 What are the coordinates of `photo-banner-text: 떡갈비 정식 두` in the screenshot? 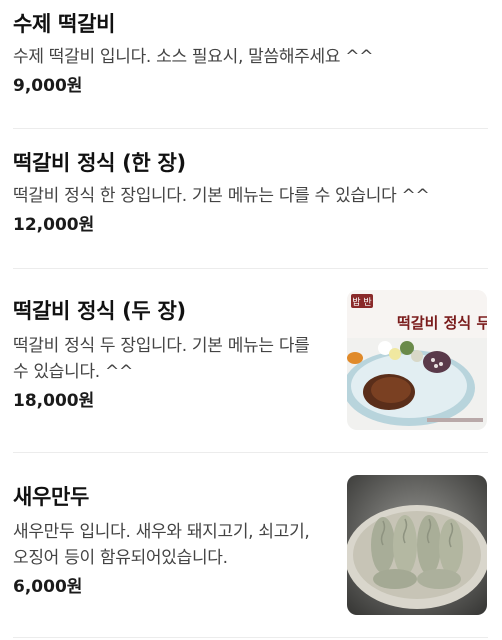 It's located at (442, 323).